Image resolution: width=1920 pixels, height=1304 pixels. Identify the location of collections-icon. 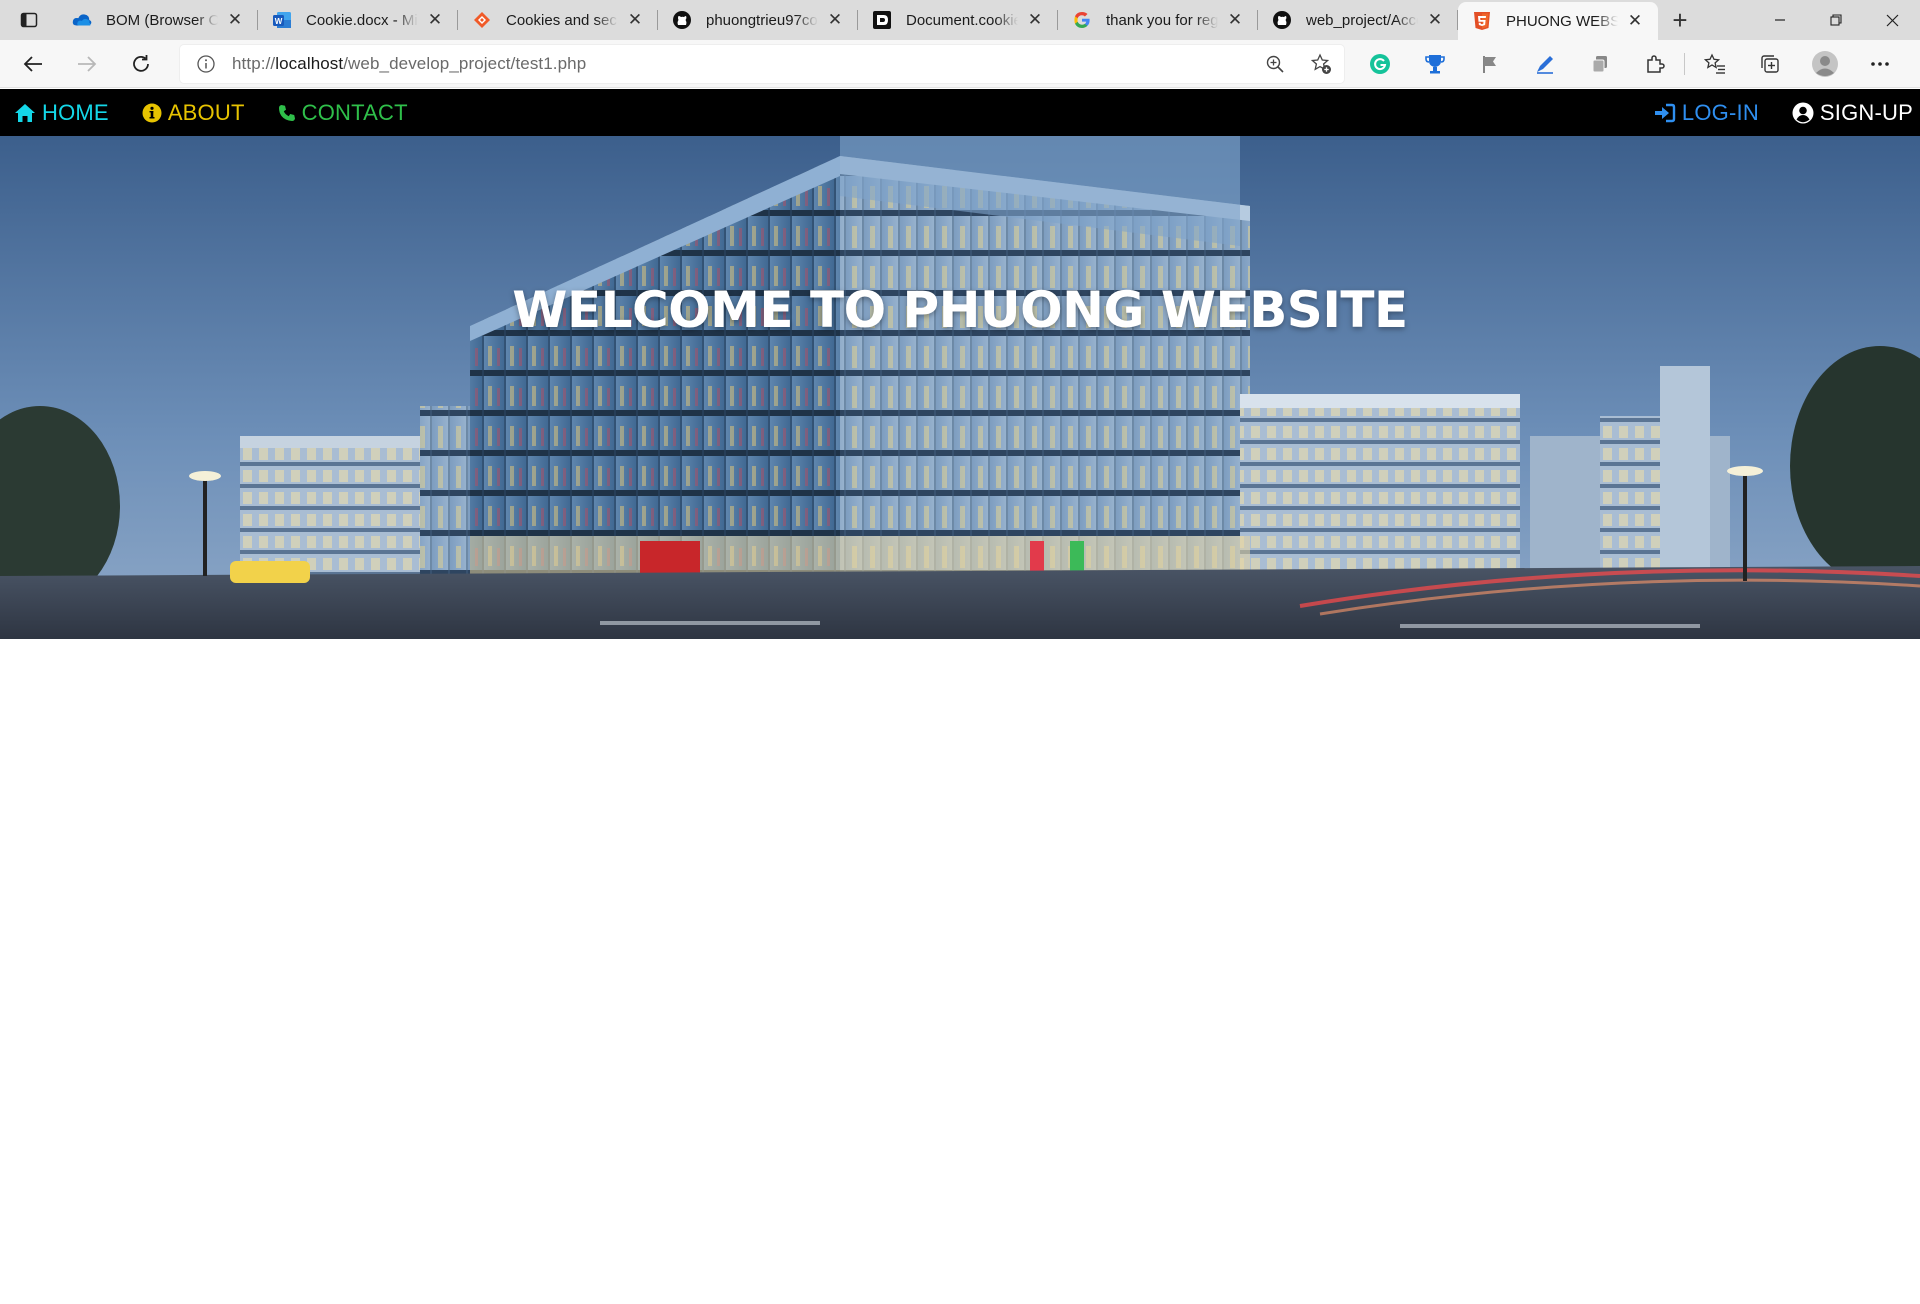
(1769, 64).